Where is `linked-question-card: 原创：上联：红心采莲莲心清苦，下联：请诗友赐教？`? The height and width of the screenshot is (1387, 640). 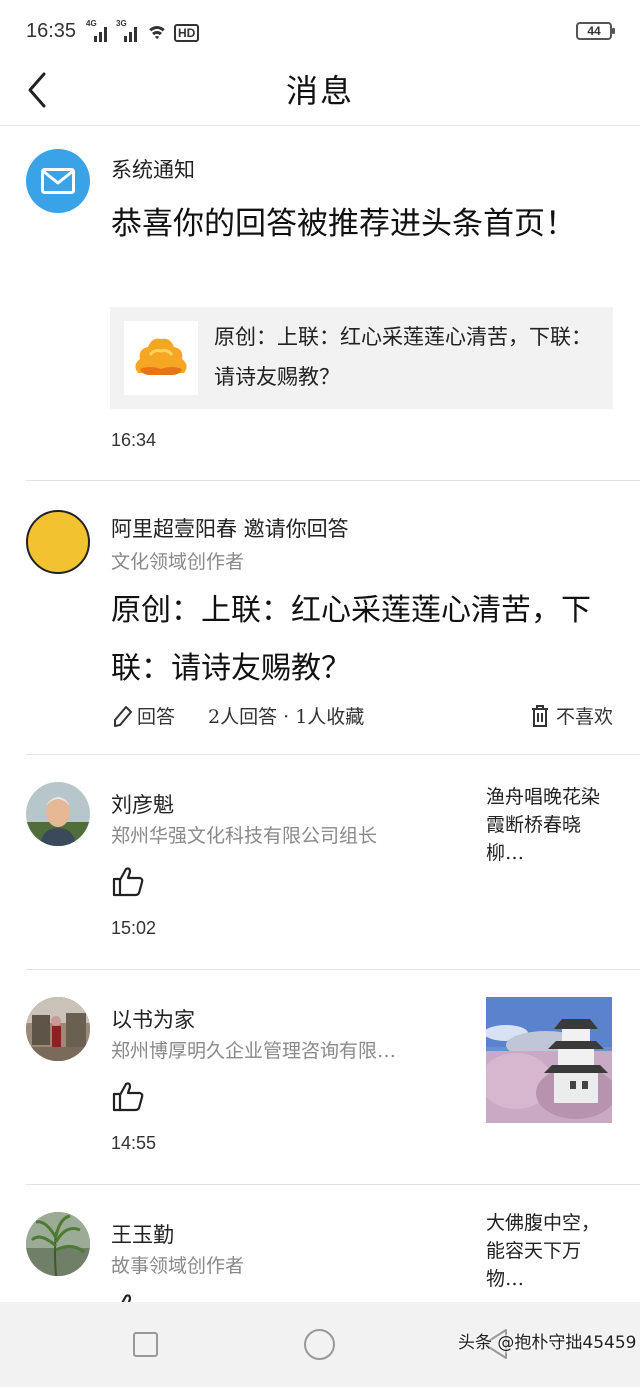 linked-question-card: 原创：上联：红心采莲莲心清苦，下联：请诗友赐教？ is located at coordinates (361, 358).